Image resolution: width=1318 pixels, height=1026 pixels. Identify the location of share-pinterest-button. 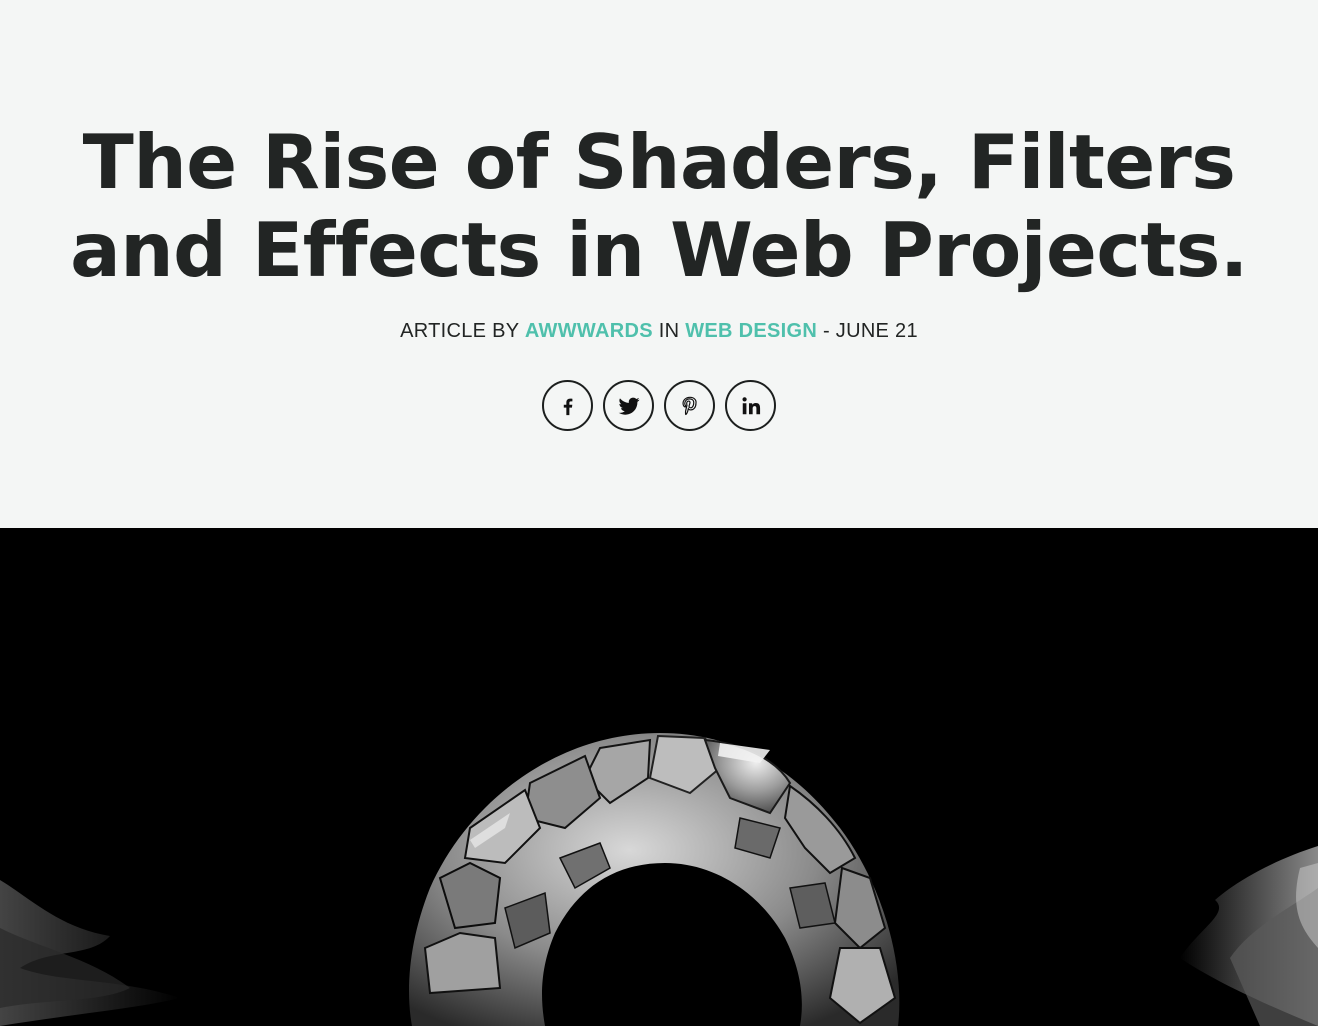
(689, 405).